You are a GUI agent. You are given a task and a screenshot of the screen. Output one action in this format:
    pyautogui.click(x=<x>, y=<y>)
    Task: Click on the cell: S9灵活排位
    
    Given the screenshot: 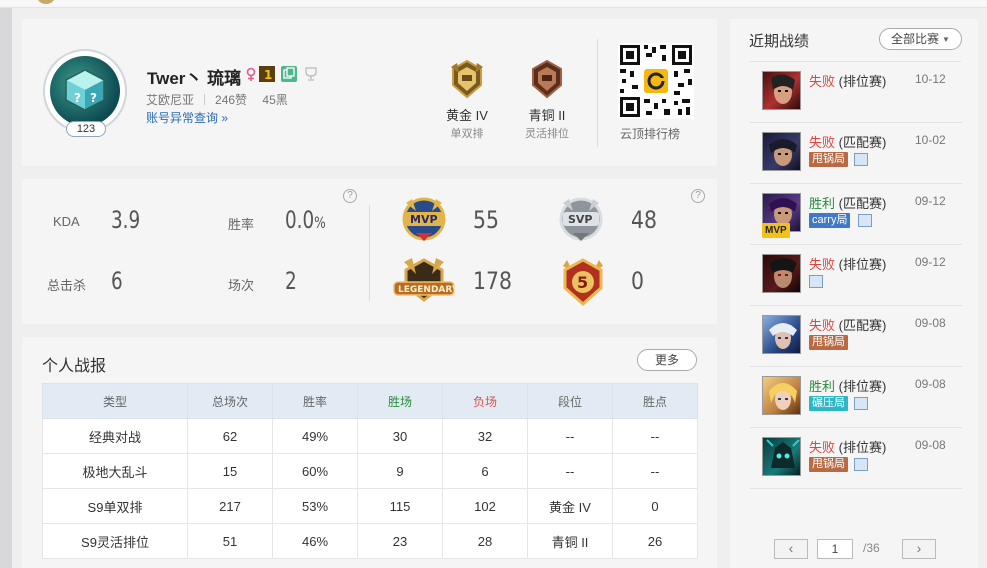 What is the action you would take?
    pyautogui.click(x=115, y=541)
    